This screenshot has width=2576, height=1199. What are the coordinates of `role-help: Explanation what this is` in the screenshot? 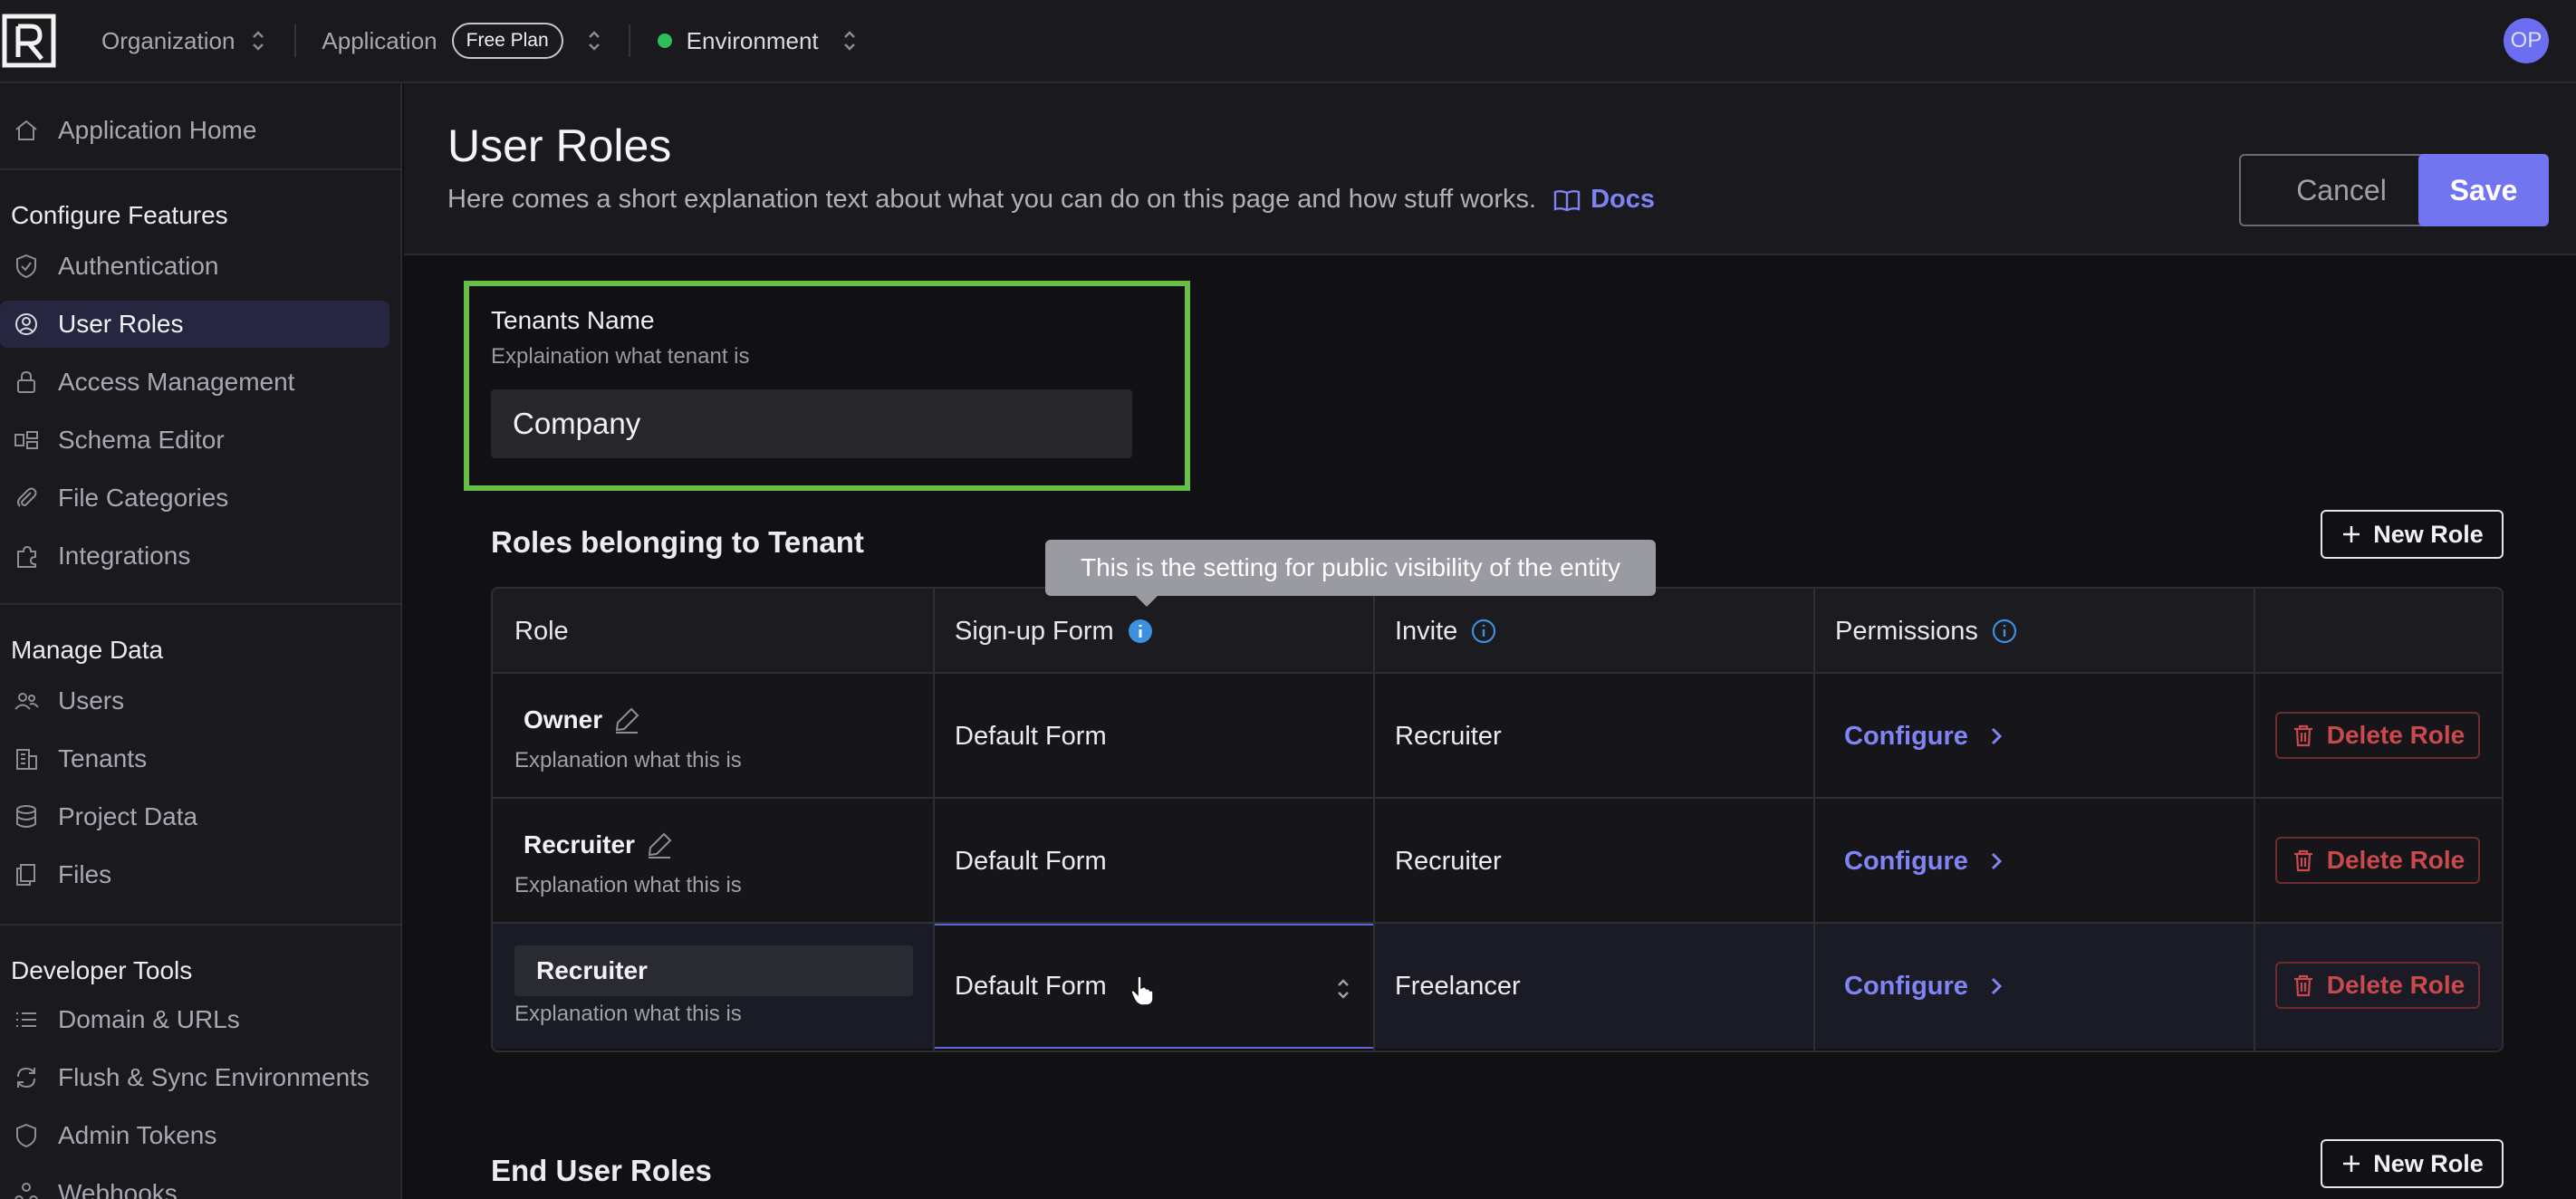 It's located at (628, 1014).